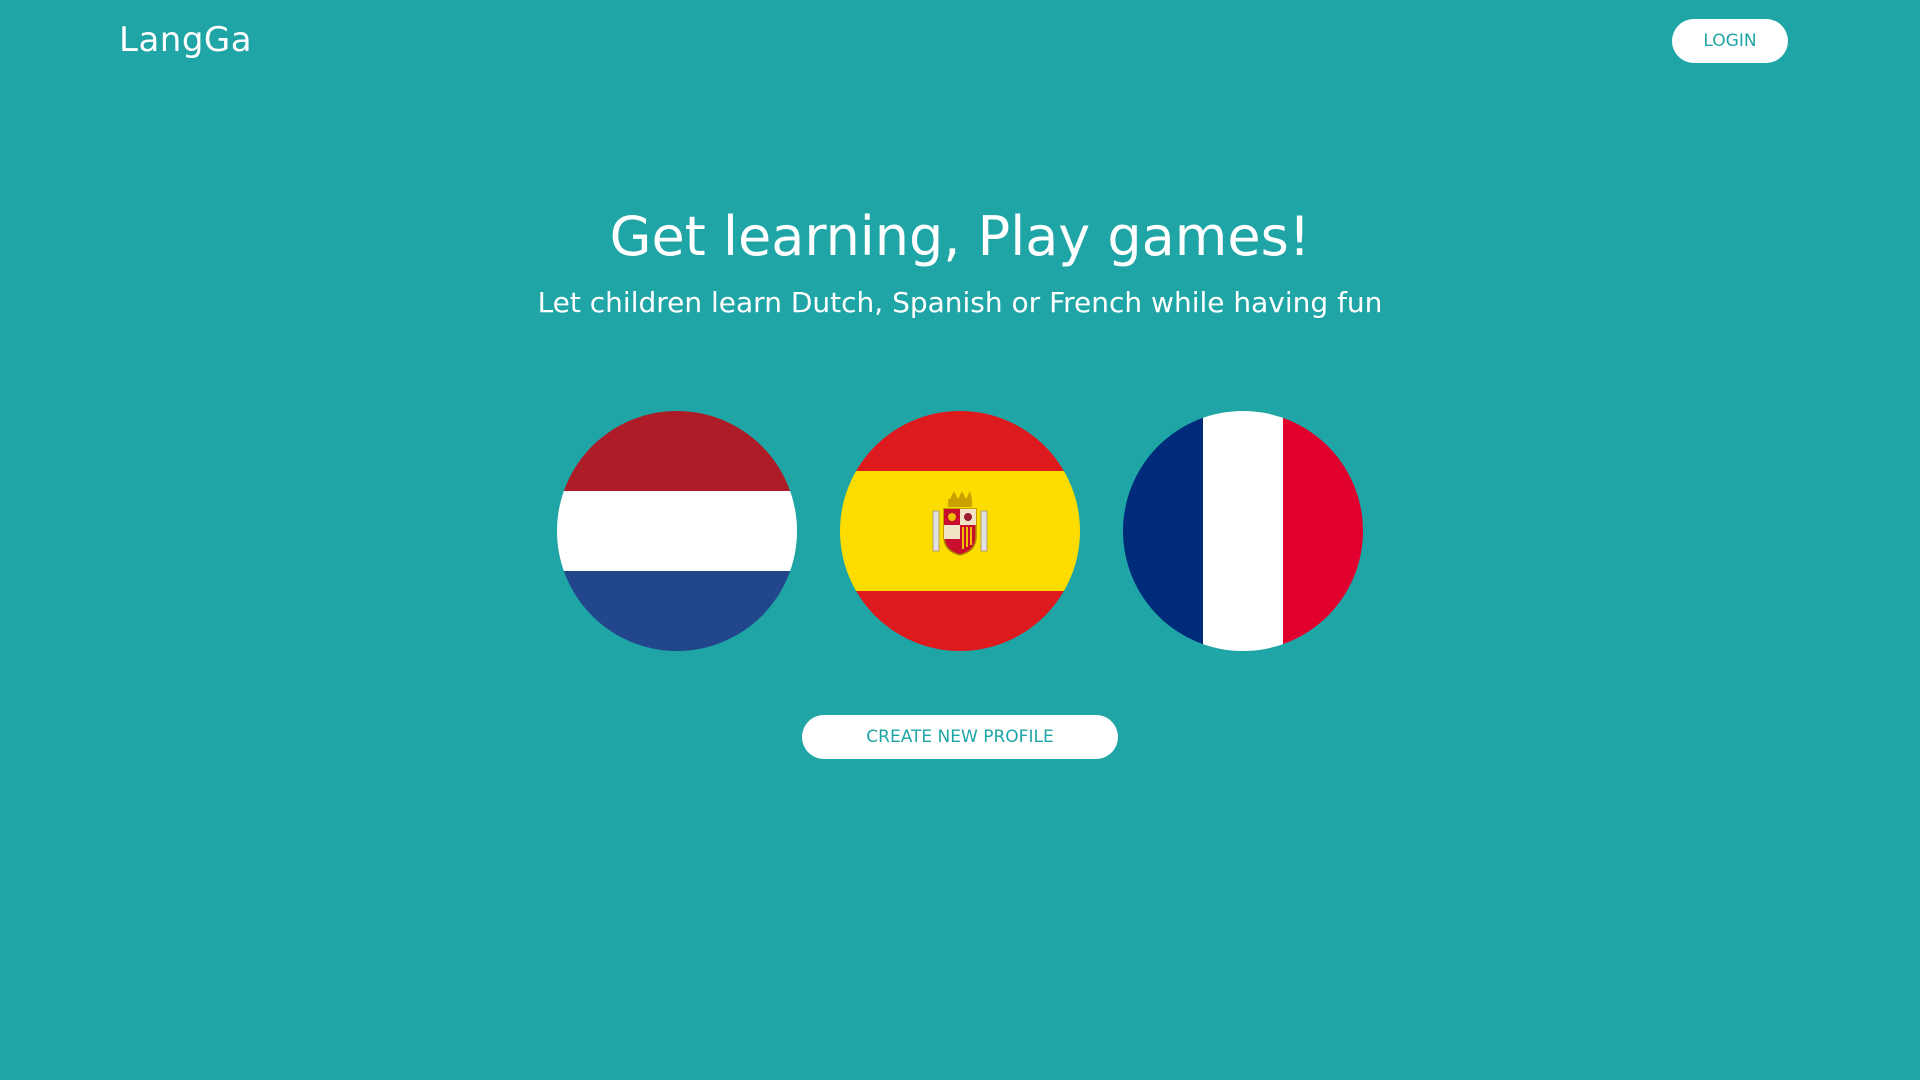 Image resolution: width=1920 pixels, height=1080 pixels. I want to click on language-flags, so click(960, 531).